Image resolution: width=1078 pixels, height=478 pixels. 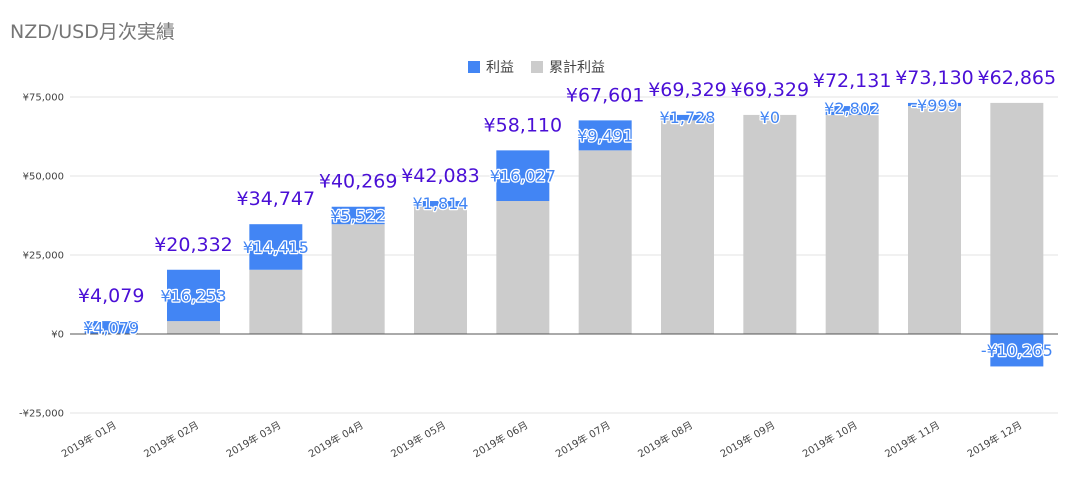 What do you see at coordinates (1017, 78) in the screenshot?
I see `total-label: ¥62,865` at bounding box center [1017, 78].